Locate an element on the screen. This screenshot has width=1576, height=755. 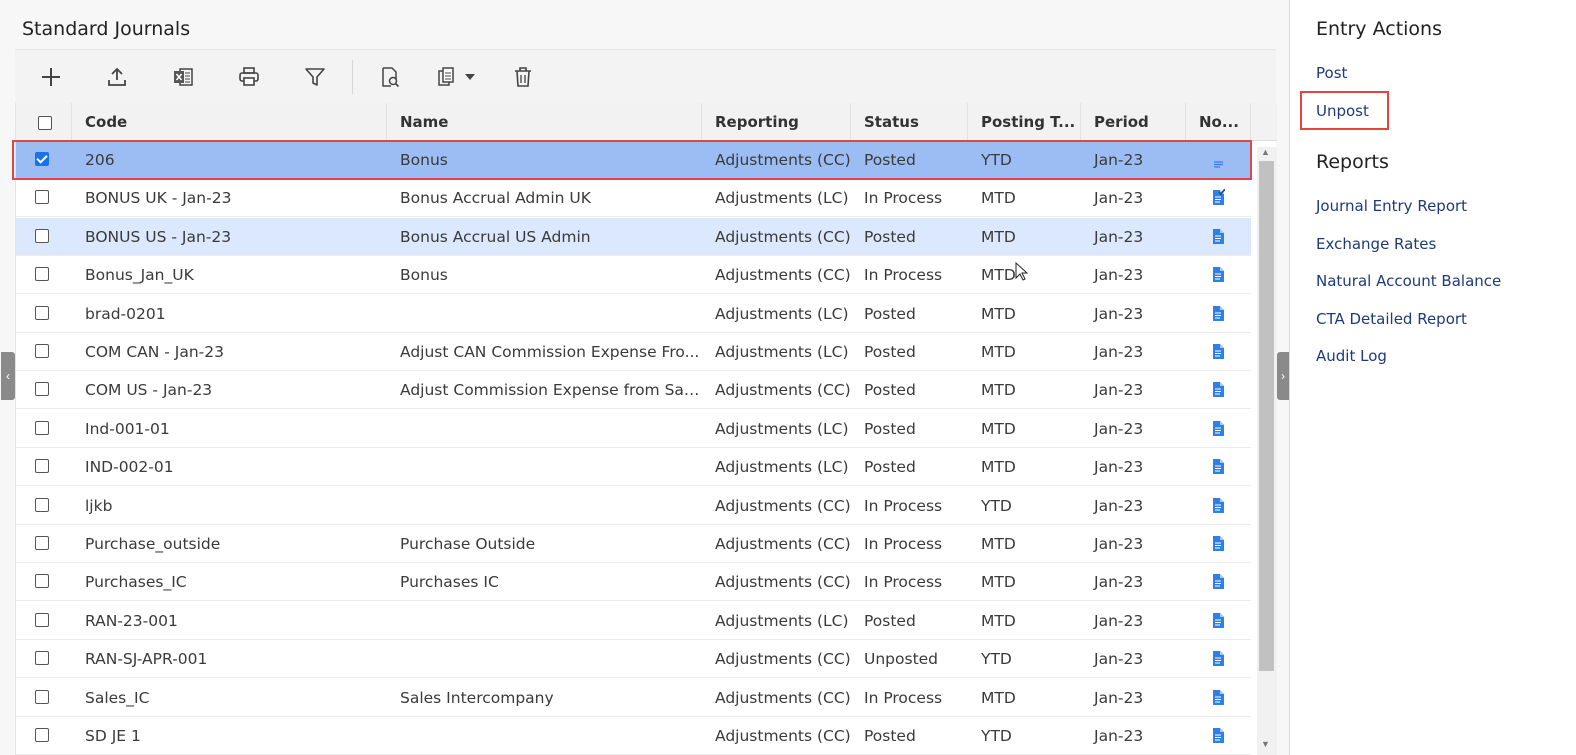
delete-button is located at coordinates (523, 77).